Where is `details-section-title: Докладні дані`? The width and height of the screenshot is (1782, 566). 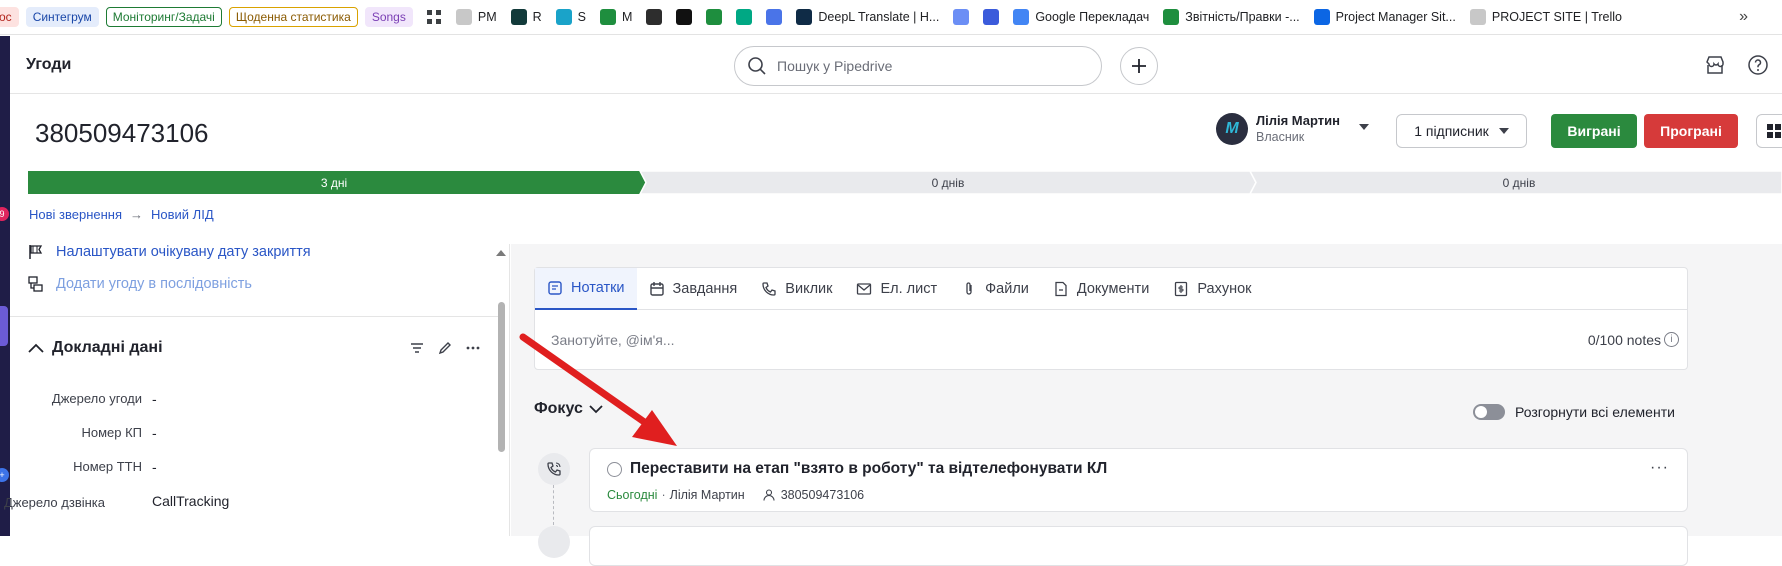 details-section-title: Докладні дані is located at coordinates (107, 347).